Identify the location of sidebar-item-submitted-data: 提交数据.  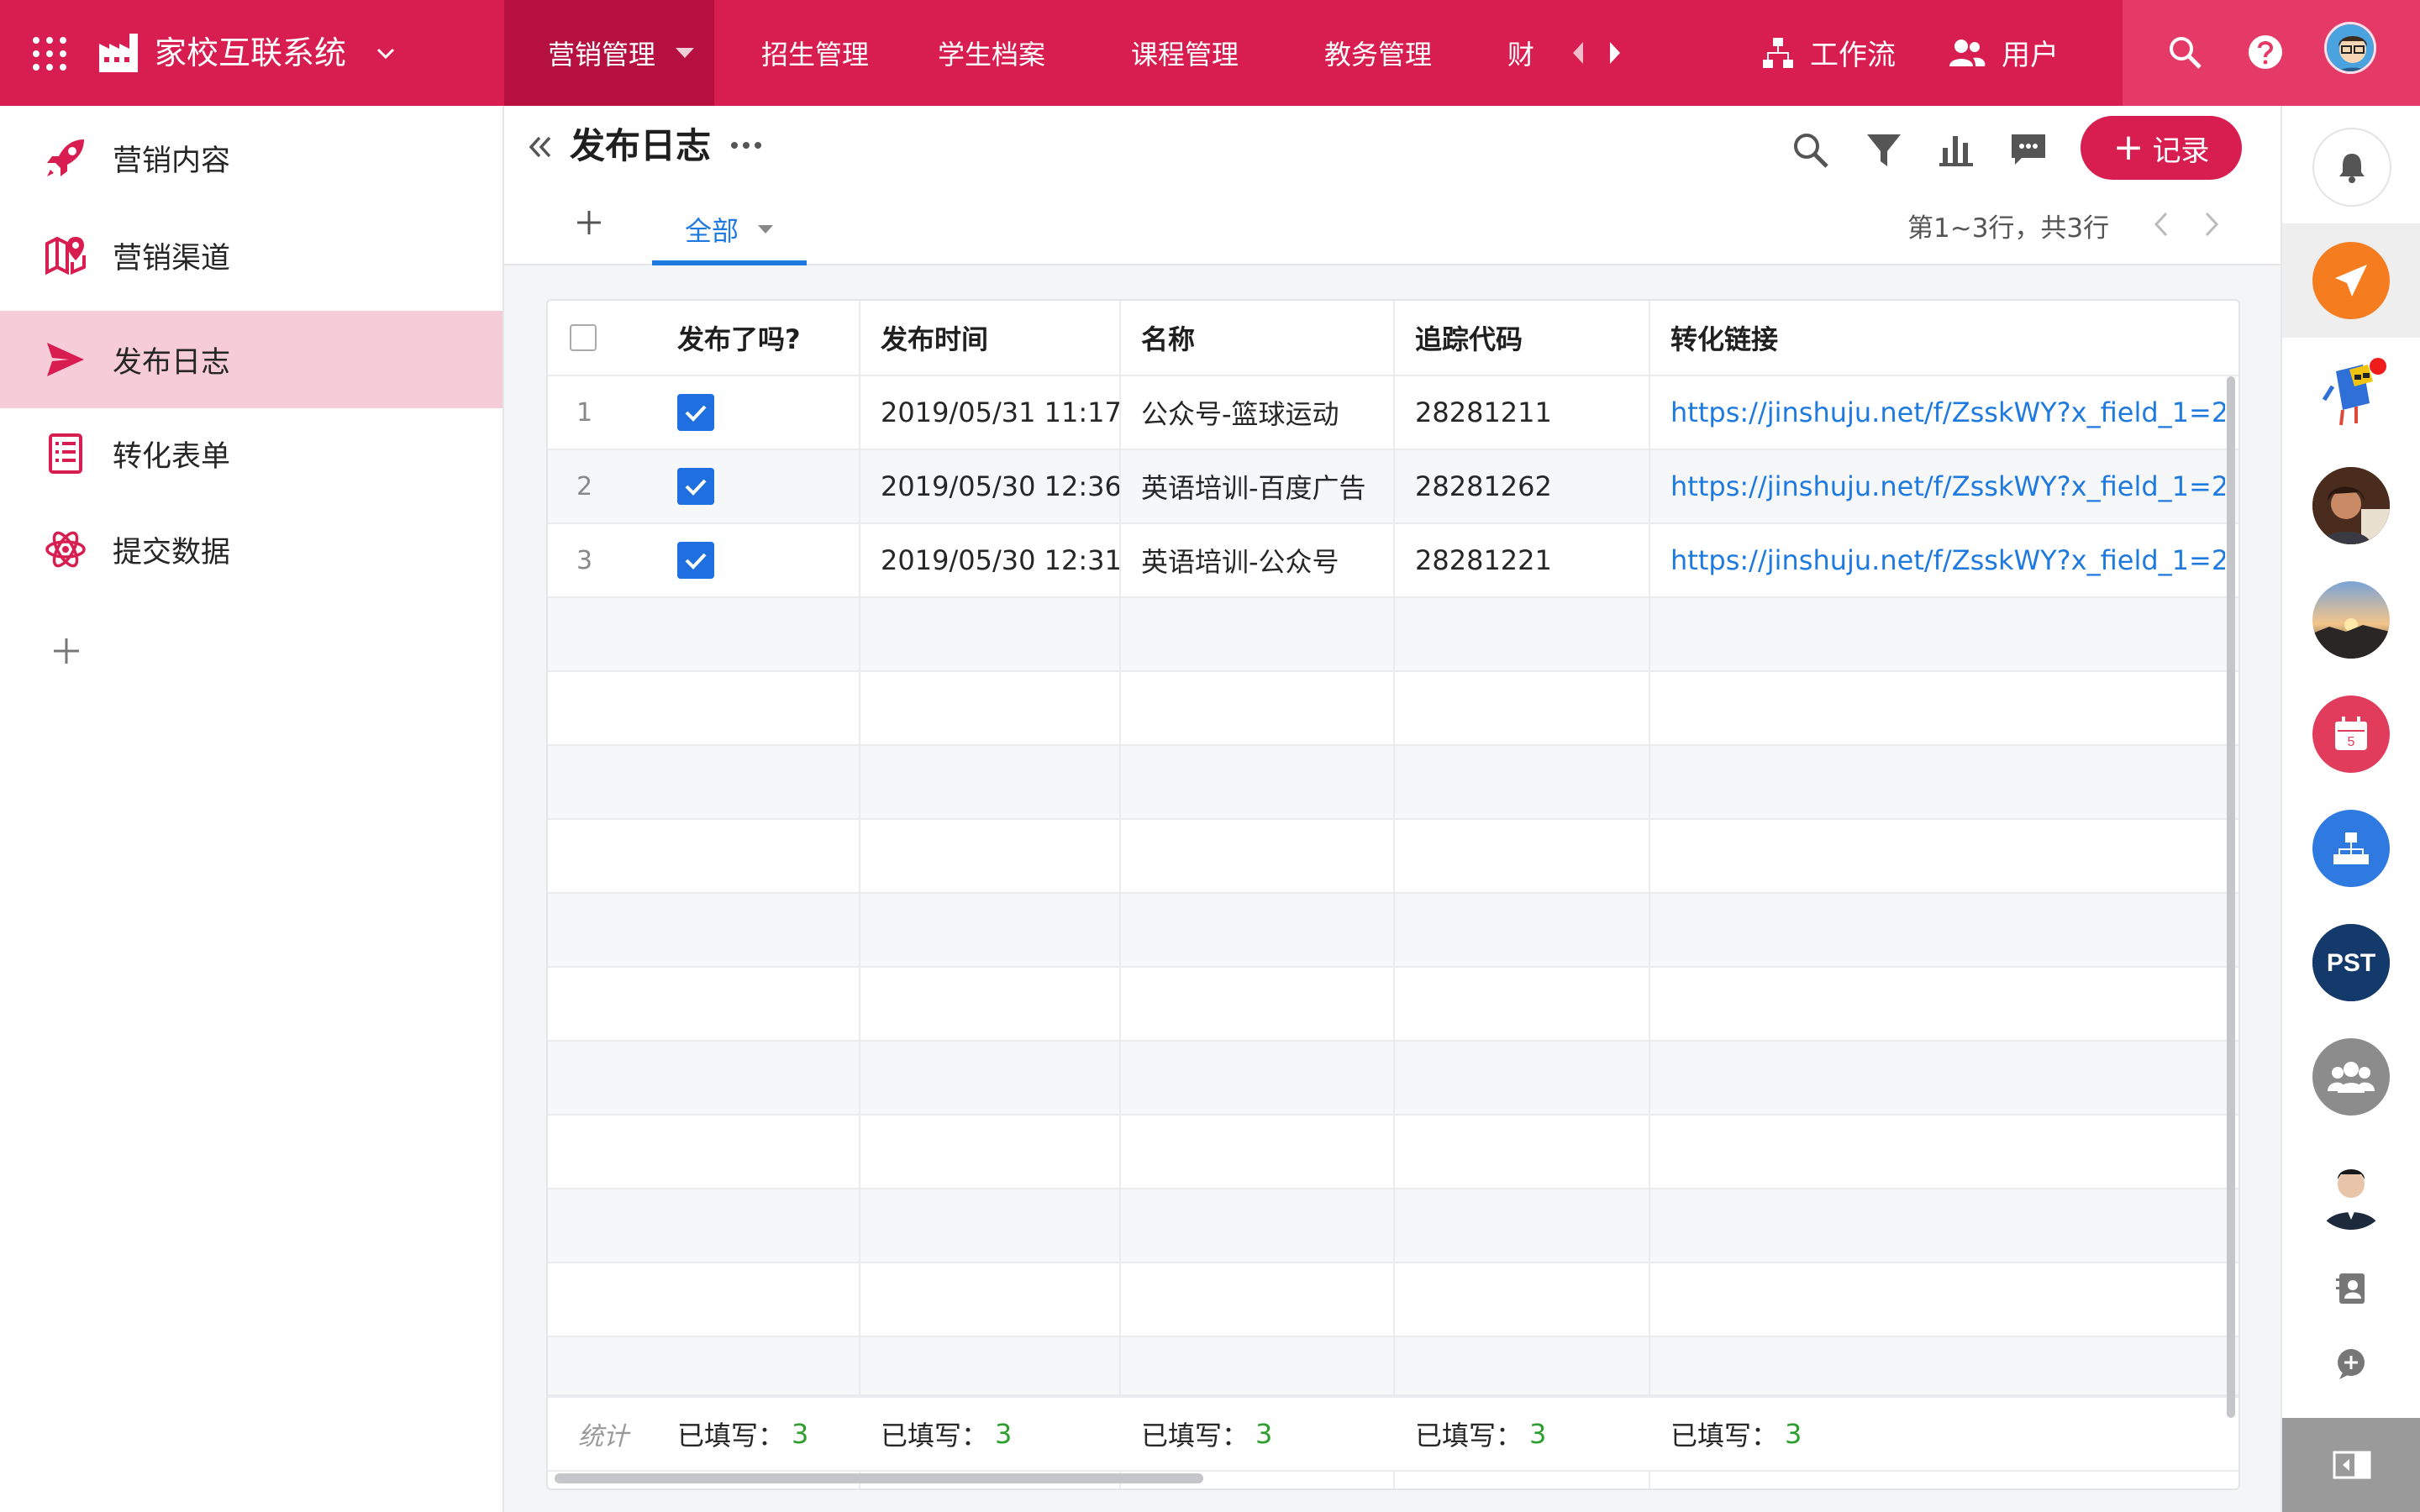
(251, 549).